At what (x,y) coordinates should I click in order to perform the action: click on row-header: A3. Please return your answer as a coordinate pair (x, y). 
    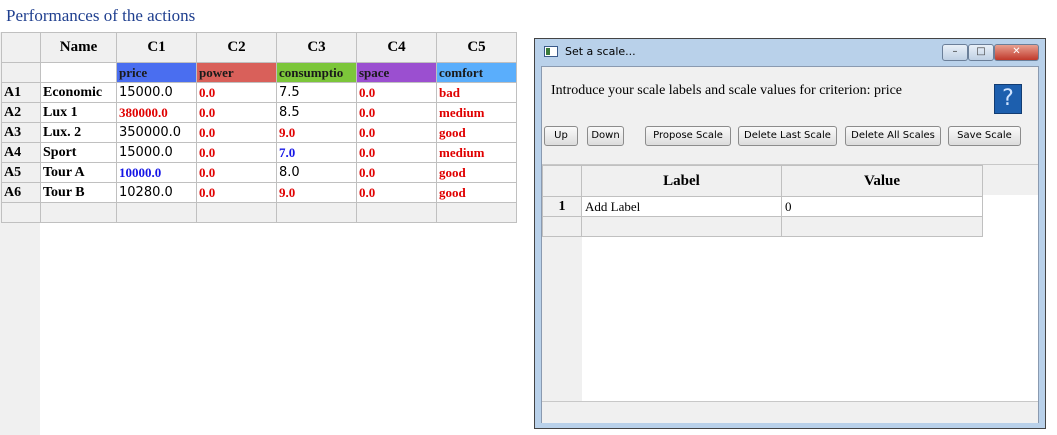
    Looking at the image, I should click on (21, 132).